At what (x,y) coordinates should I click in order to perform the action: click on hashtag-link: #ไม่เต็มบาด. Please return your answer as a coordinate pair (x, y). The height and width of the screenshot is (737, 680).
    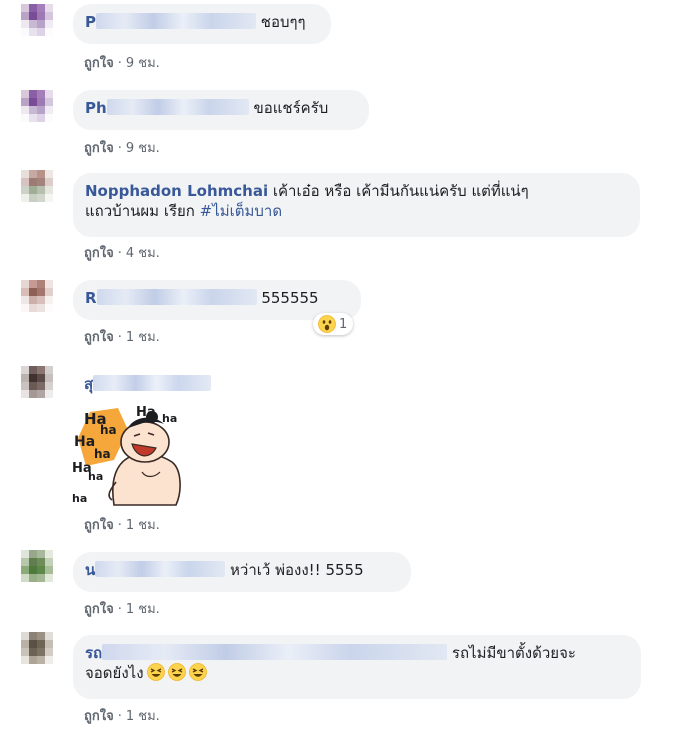
    Looking at the image, I should click on (241, 211).